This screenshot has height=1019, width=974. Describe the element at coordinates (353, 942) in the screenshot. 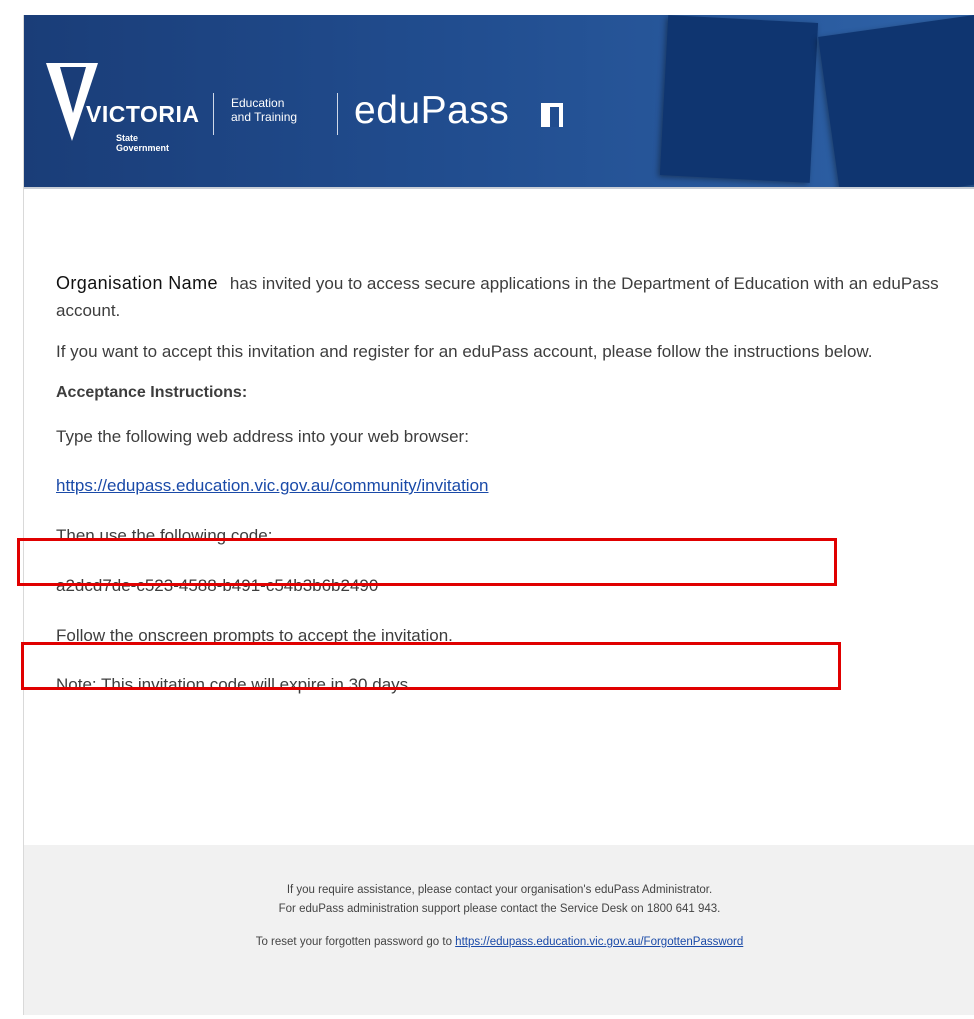

I see `footer-reset-text: To reset your forgotten password go to` at that location.